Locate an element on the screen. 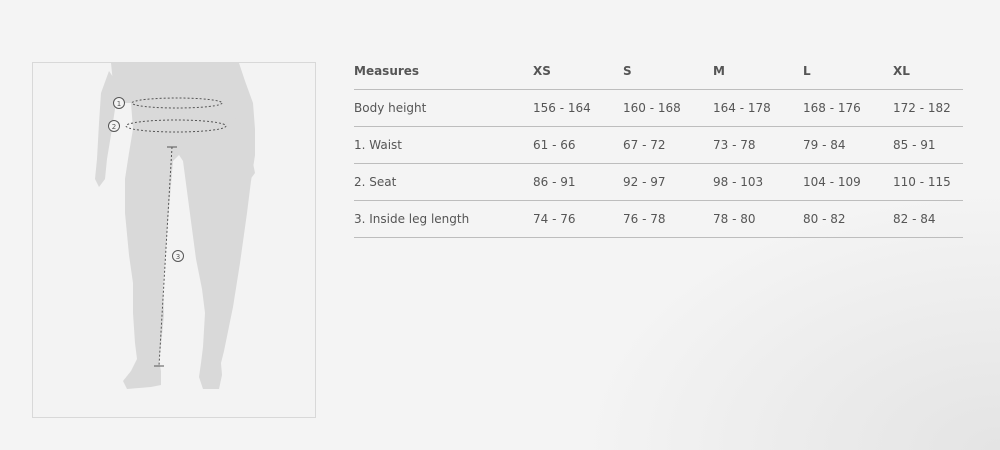 The image size is (1000, 450). table-cell: 78 - 80 is located at coordinates (758, 219).